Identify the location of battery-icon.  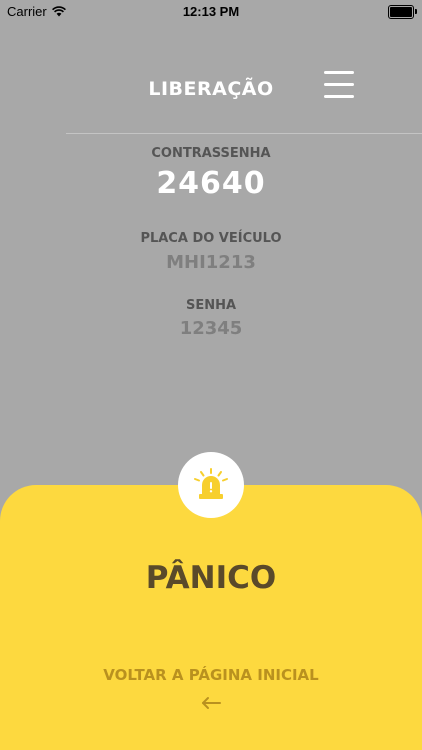
(402, 12).